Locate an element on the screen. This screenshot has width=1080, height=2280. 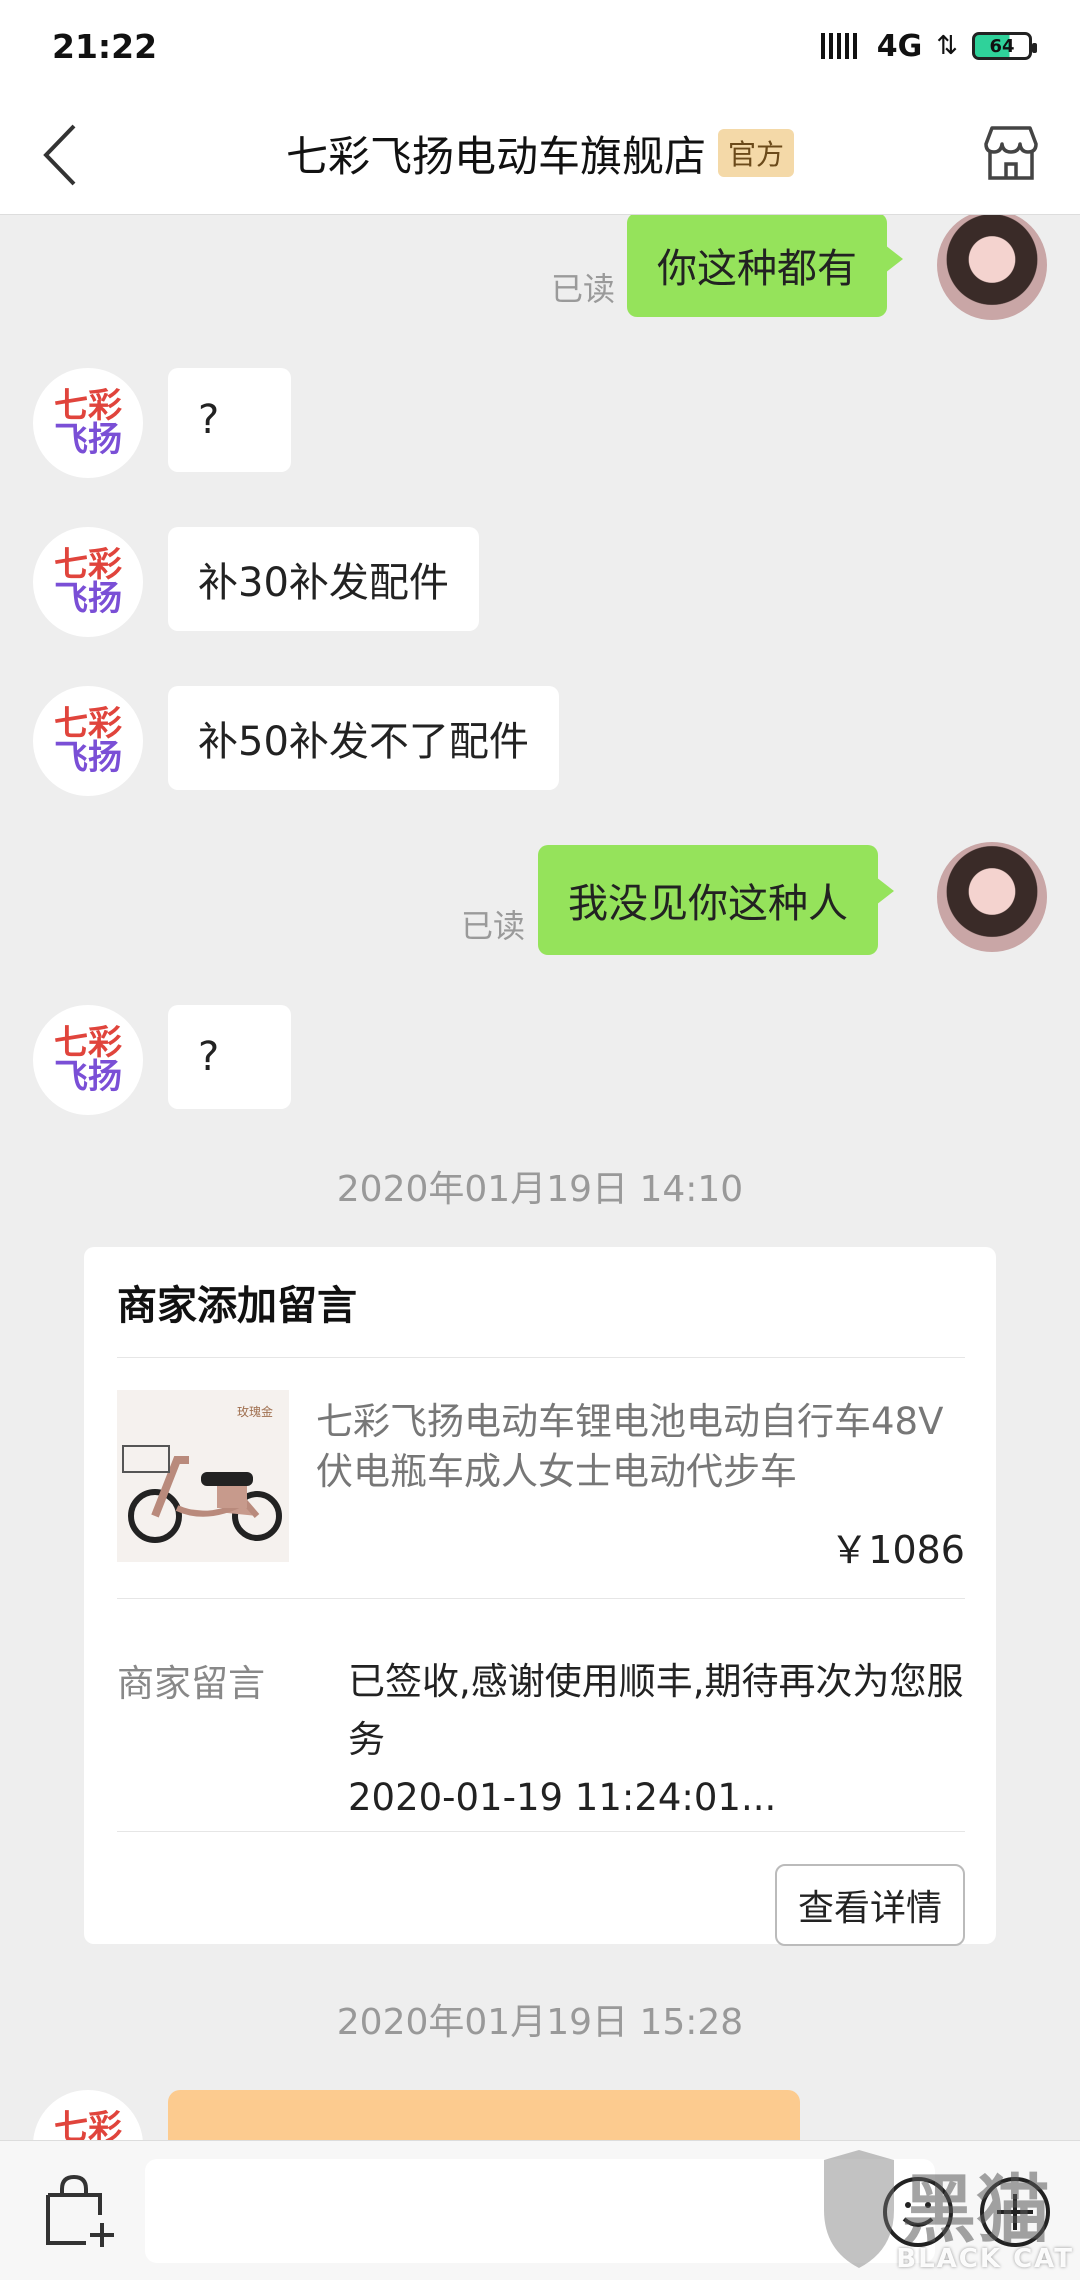
input-bar is located at coordinates (540, 2210).